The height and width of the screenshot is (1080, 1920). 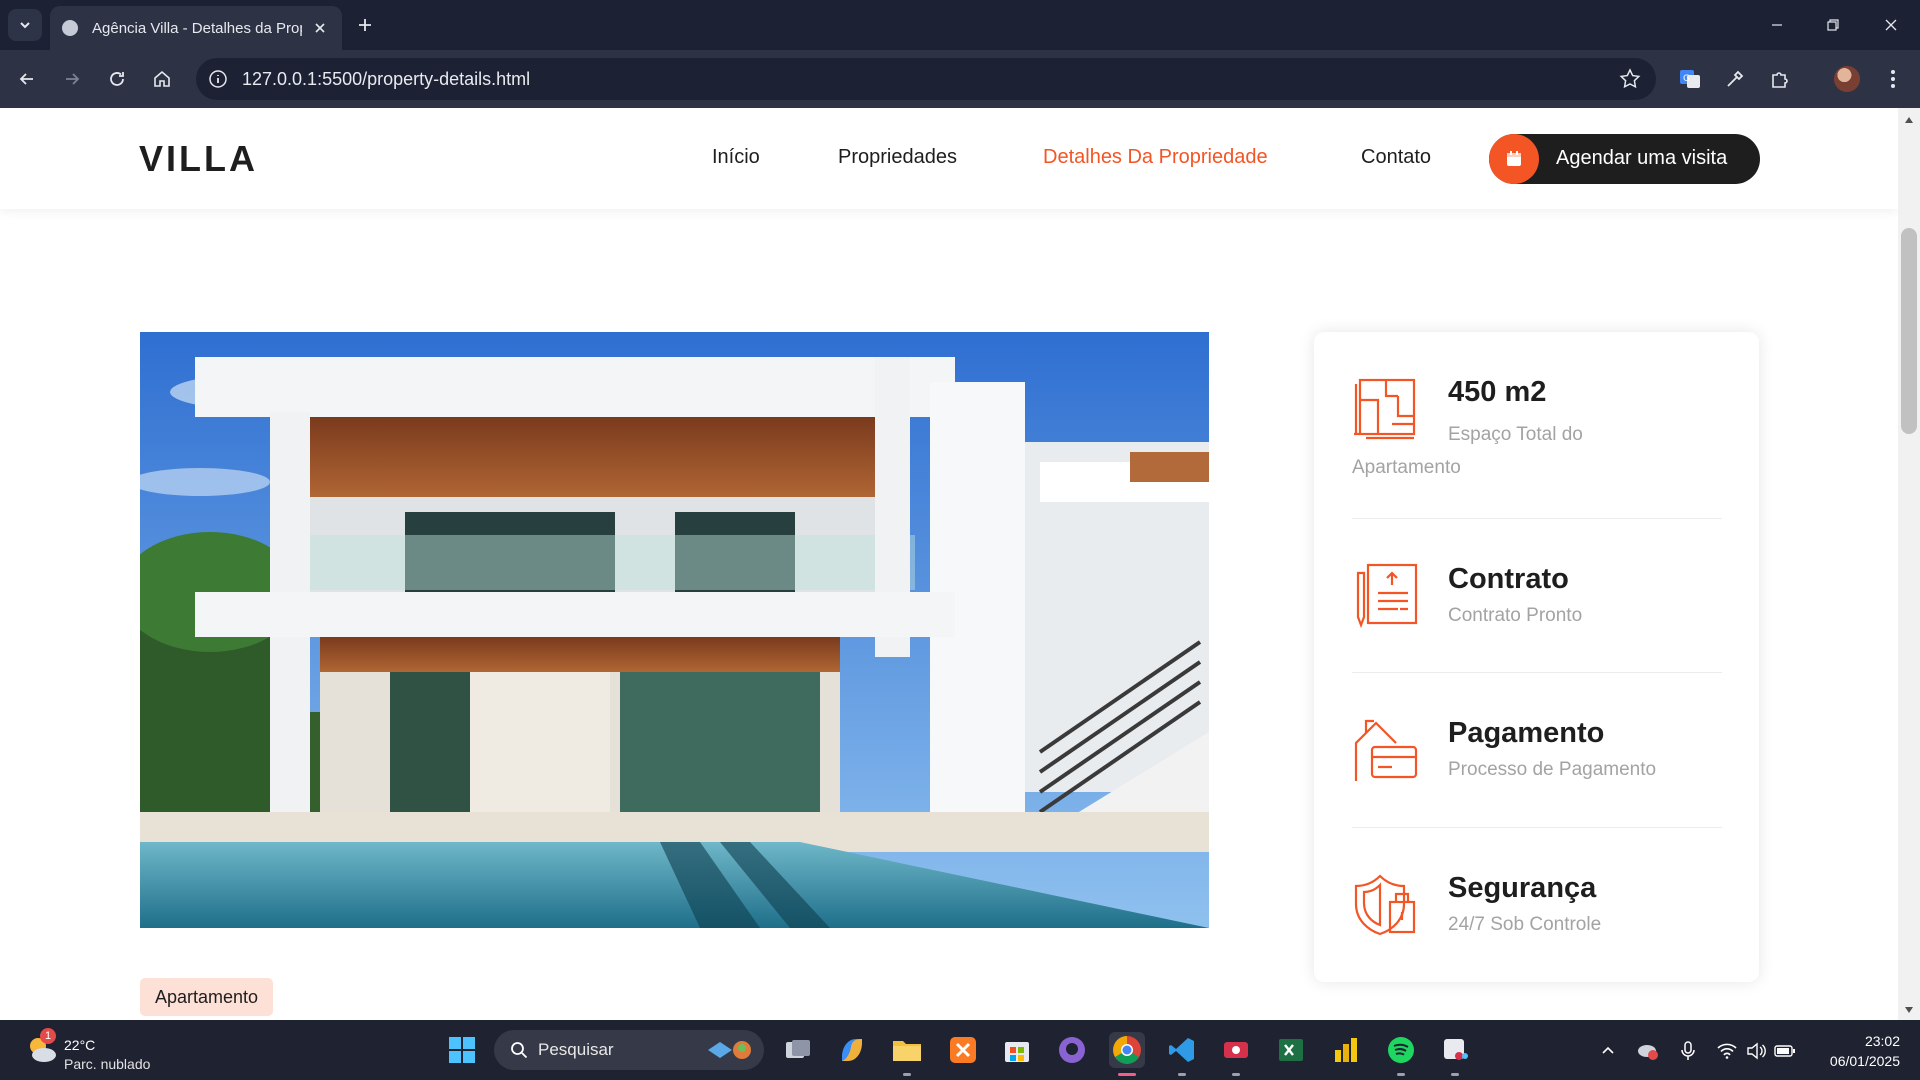 I want to click on home-button, so click(x=162, y=79).